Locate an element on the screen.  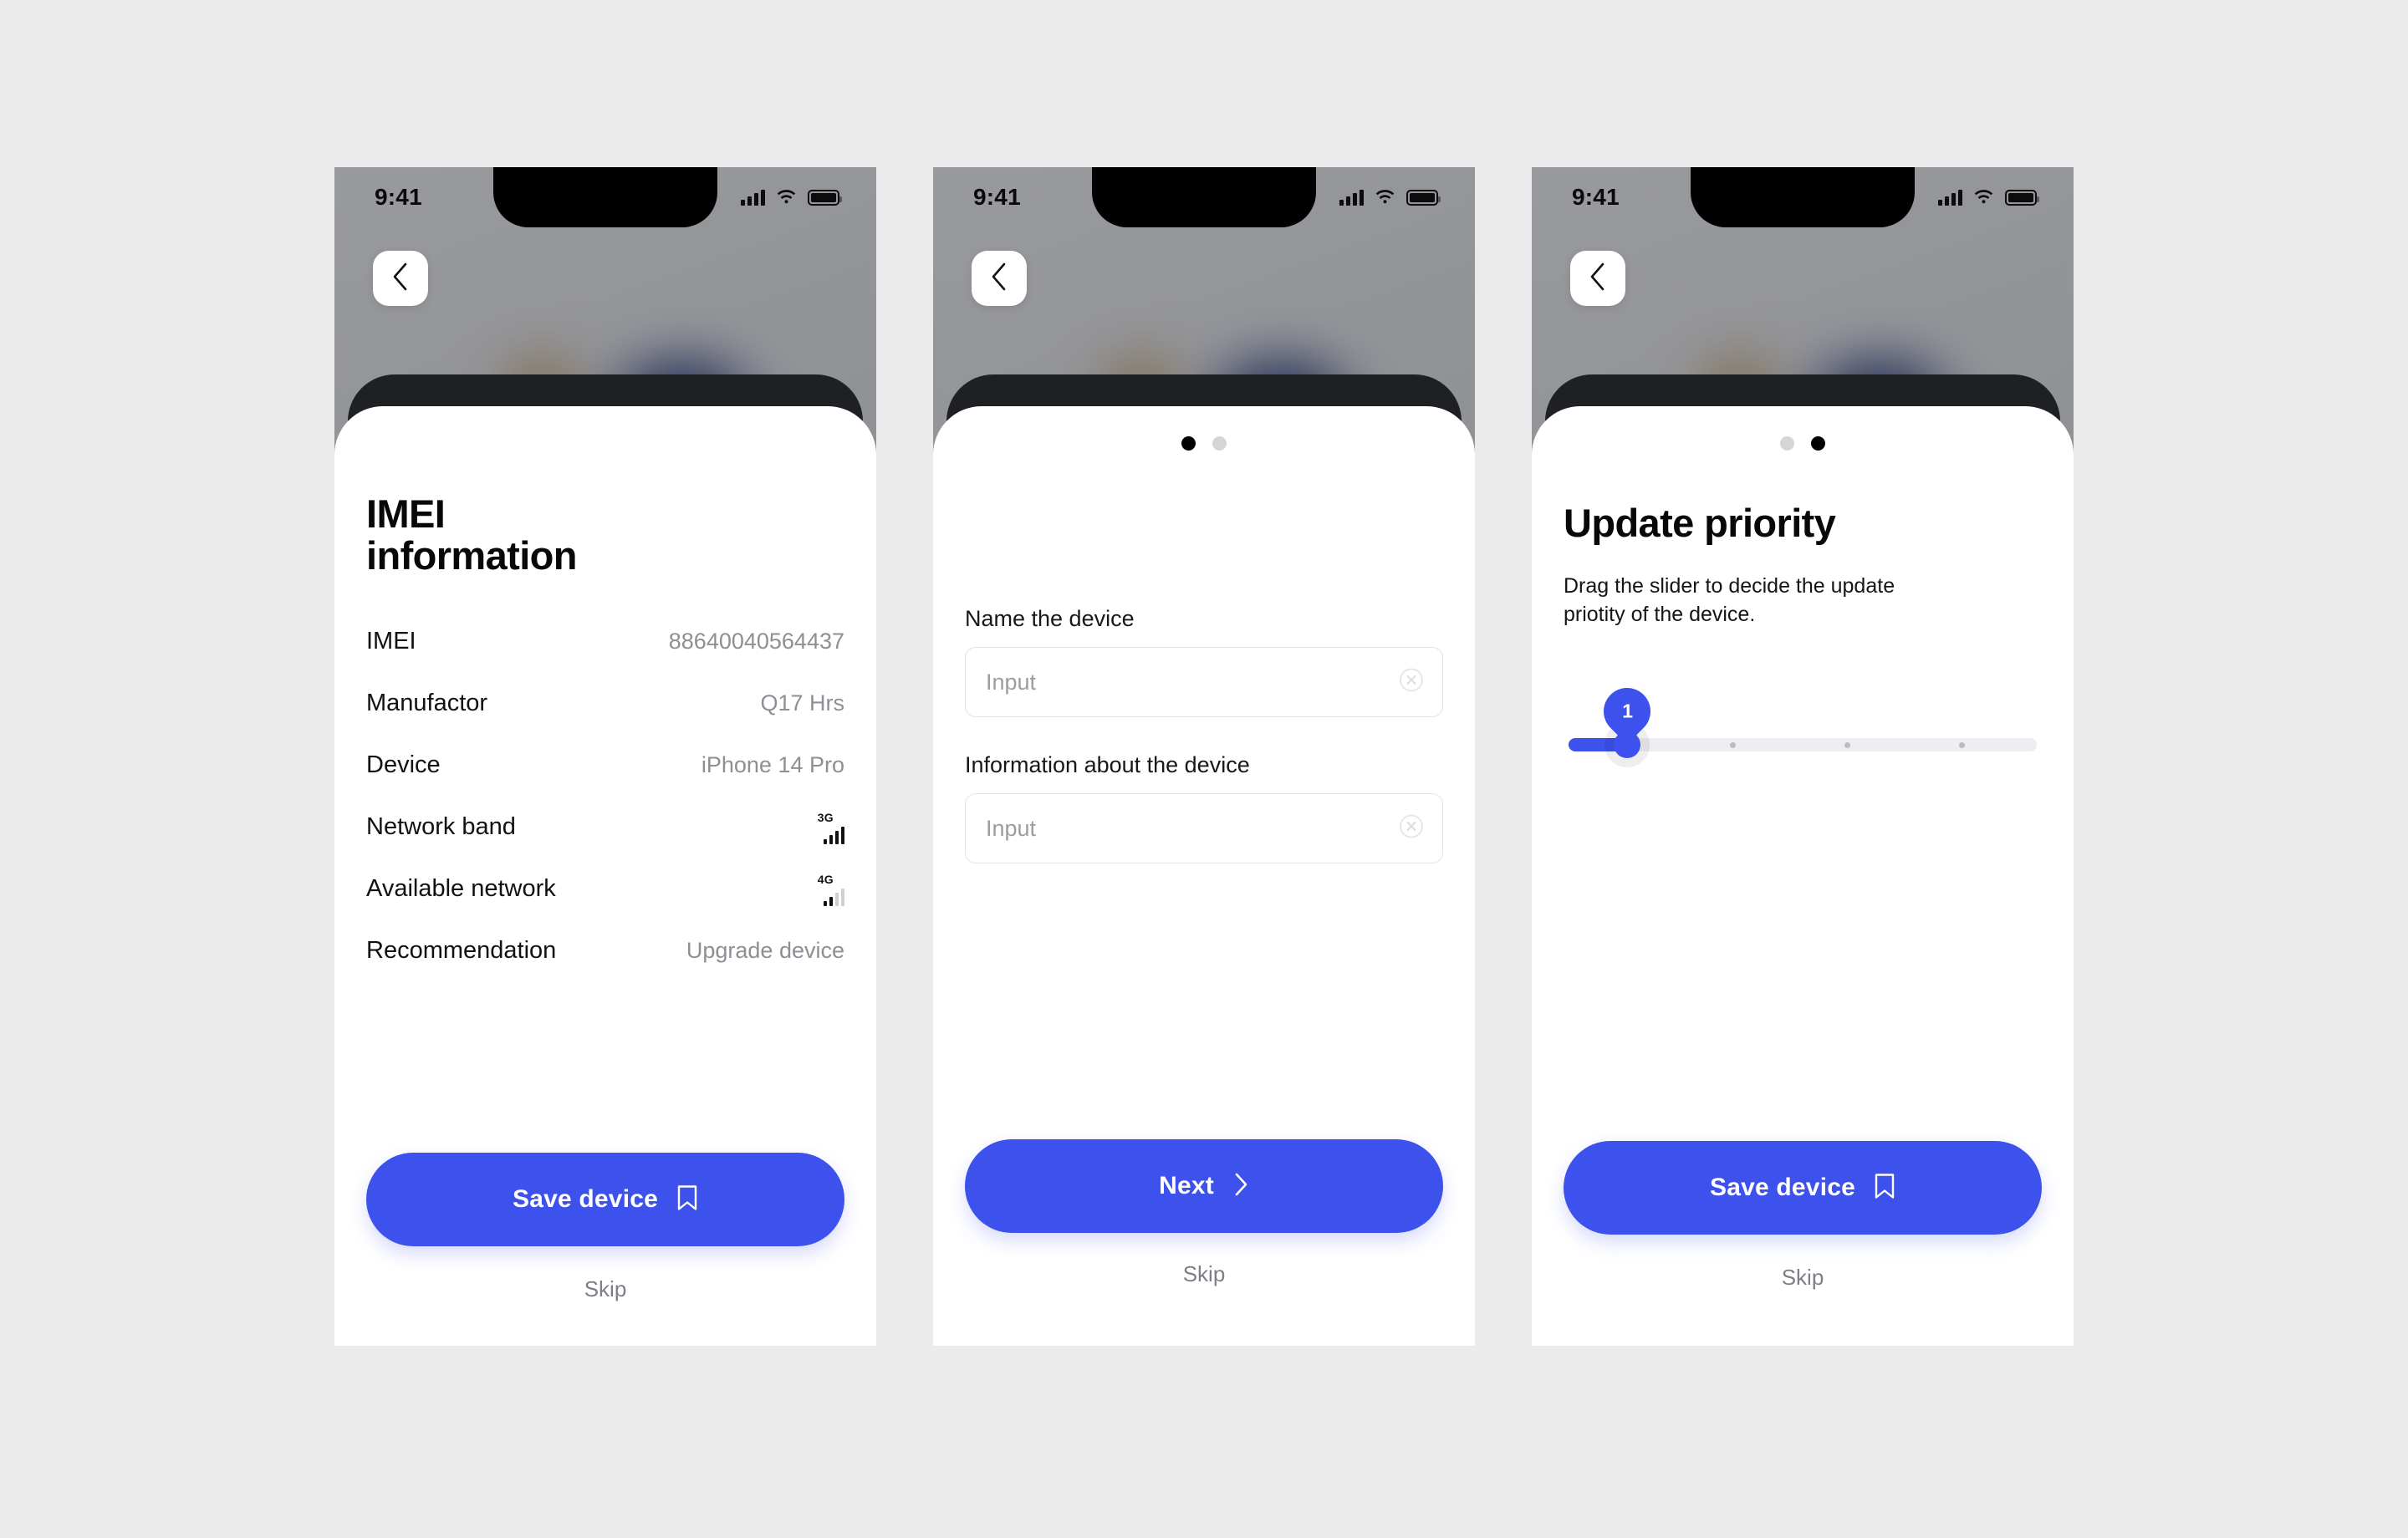
network-generation-label: 3G is located at coordinates (826, 817).